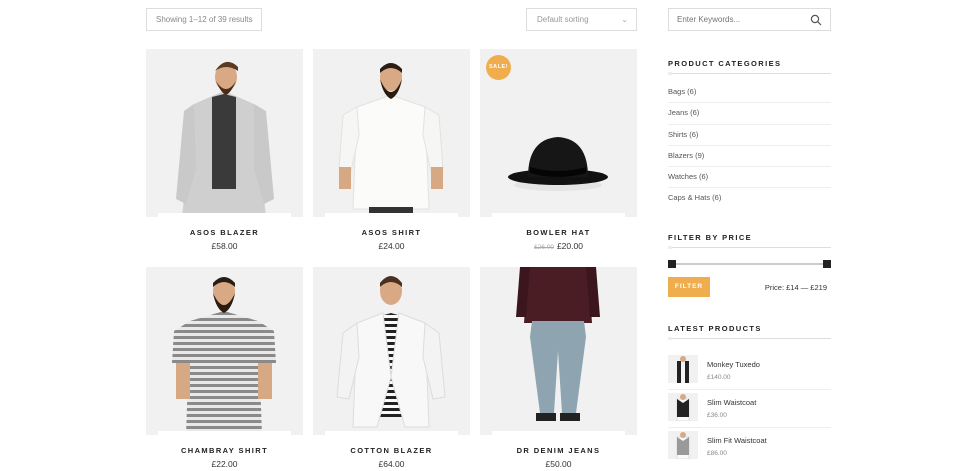 The image size is (980, 471). What do you see at coordinates (715, 328) in the screenshot?
I see `latest-products-title: LATEST PRODUCTS` at bounding box center [715, 328].